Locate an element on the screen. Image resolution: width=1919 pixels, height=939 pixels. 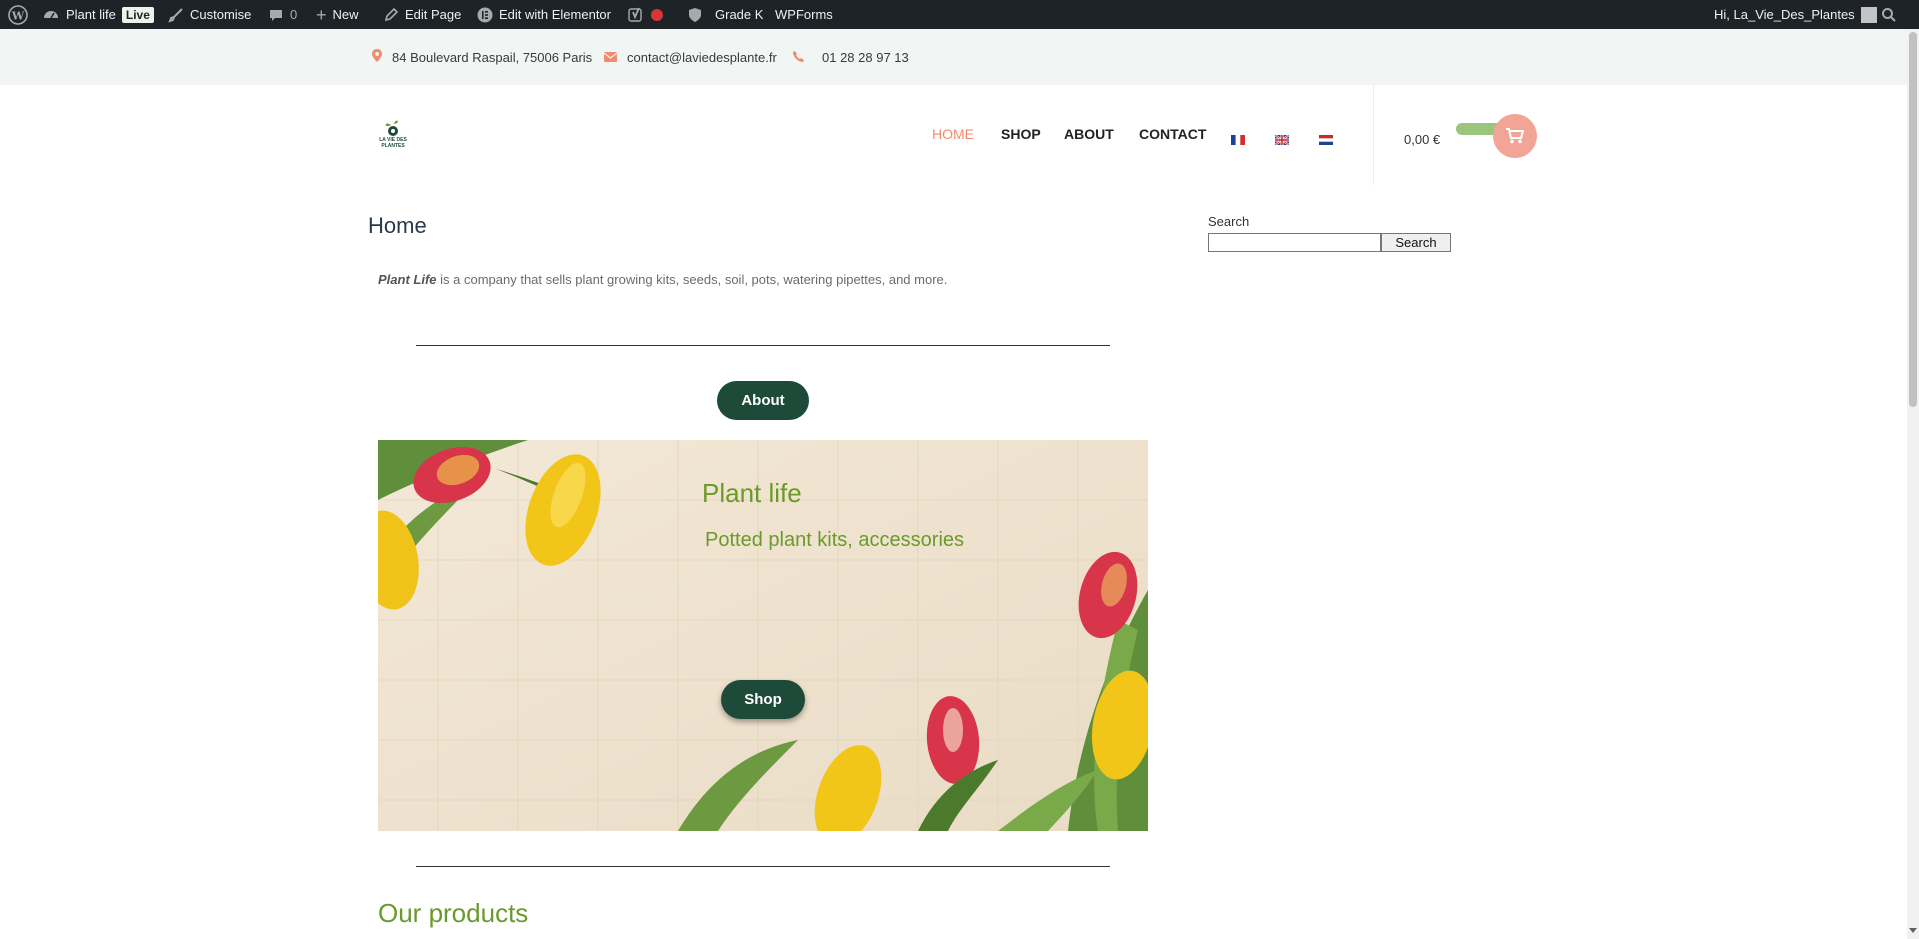
dashboard-icon is located at coordinates (51, 15).